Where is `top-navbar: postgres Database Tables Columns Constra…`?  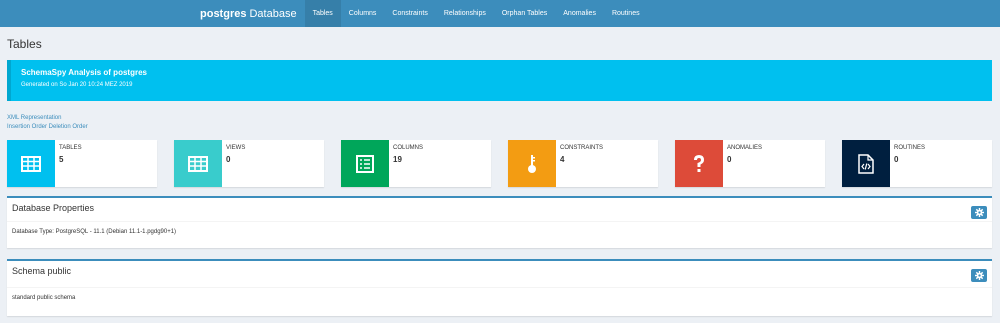
top-navbar: postgres Database Tables Columns Constra… is located at coordinates (500, 13).